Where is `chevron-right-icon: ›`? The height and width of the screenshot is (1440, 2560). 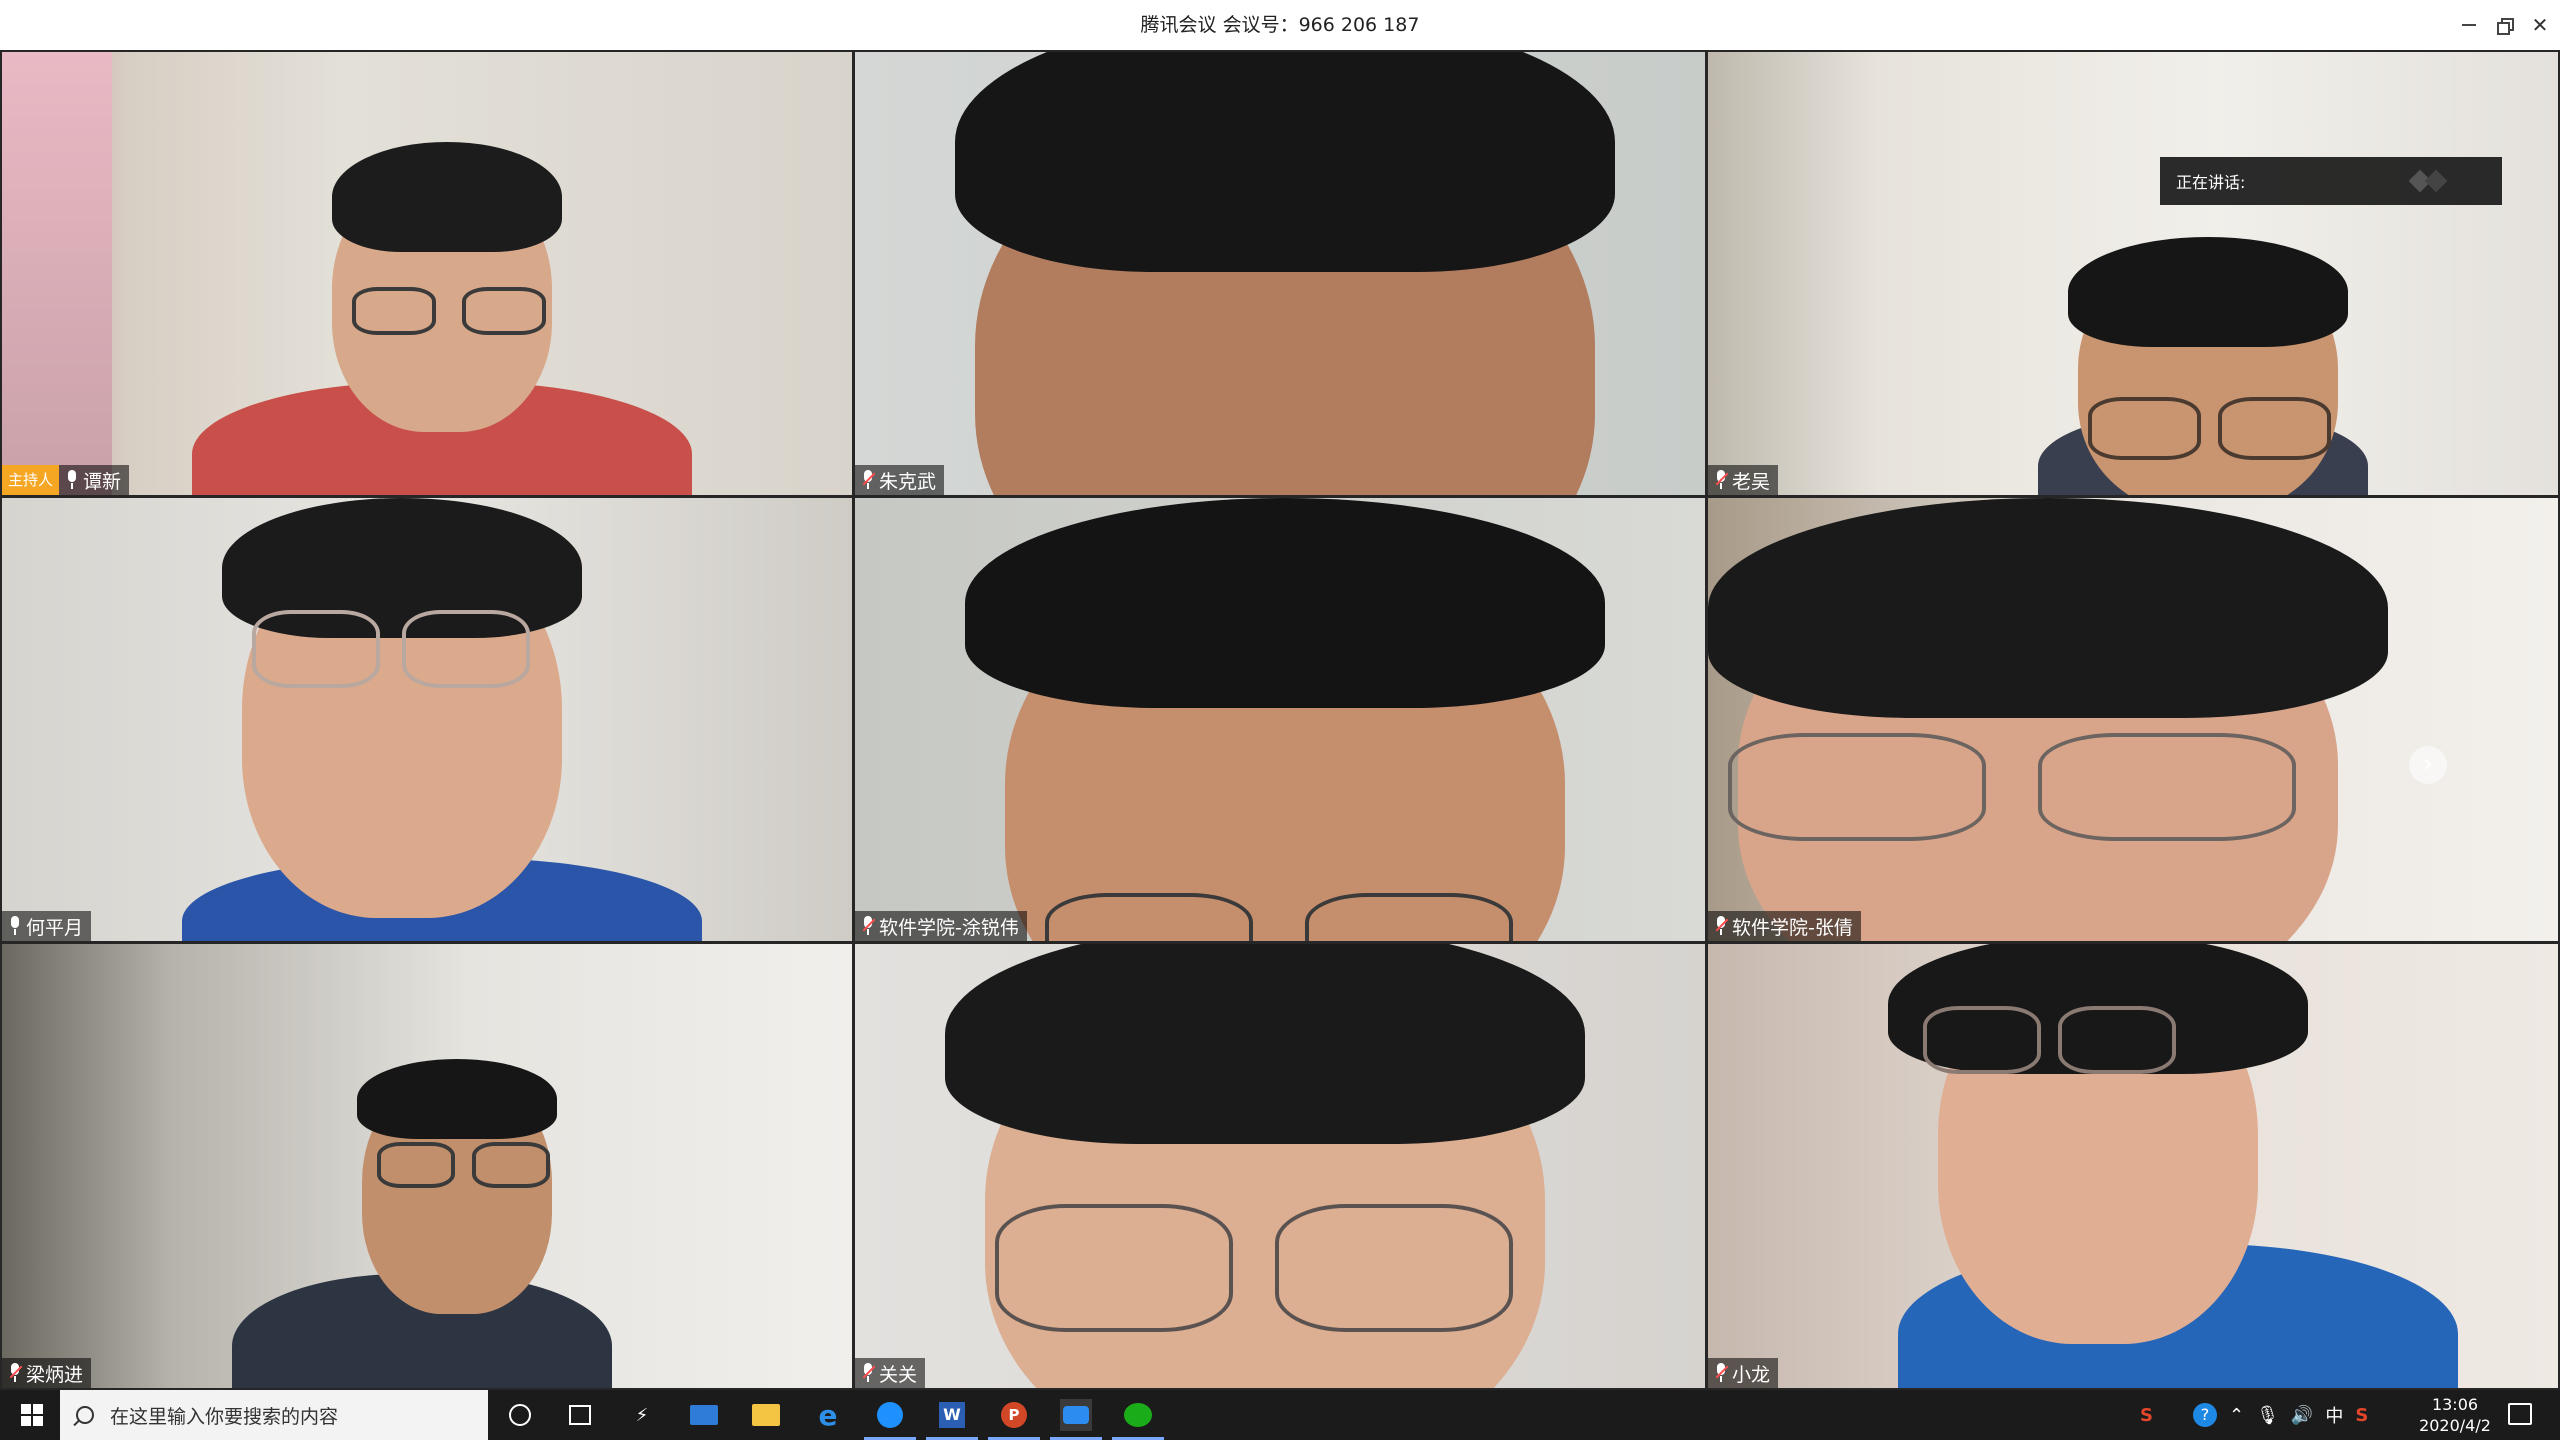
chevron-right-icon: › is located at coordinates (2428, 764).